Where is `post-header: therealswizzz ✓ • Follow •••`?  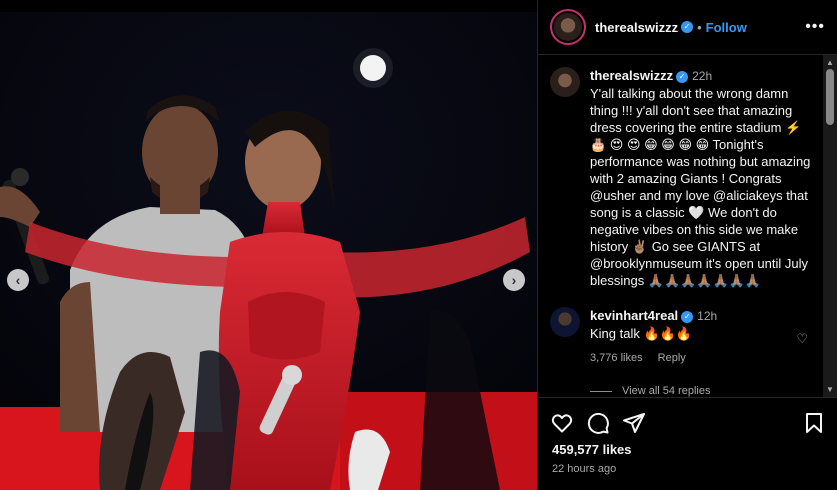 post-header: therealswizzz ✓ • Follow ••• is located at coordinates (687, 27).